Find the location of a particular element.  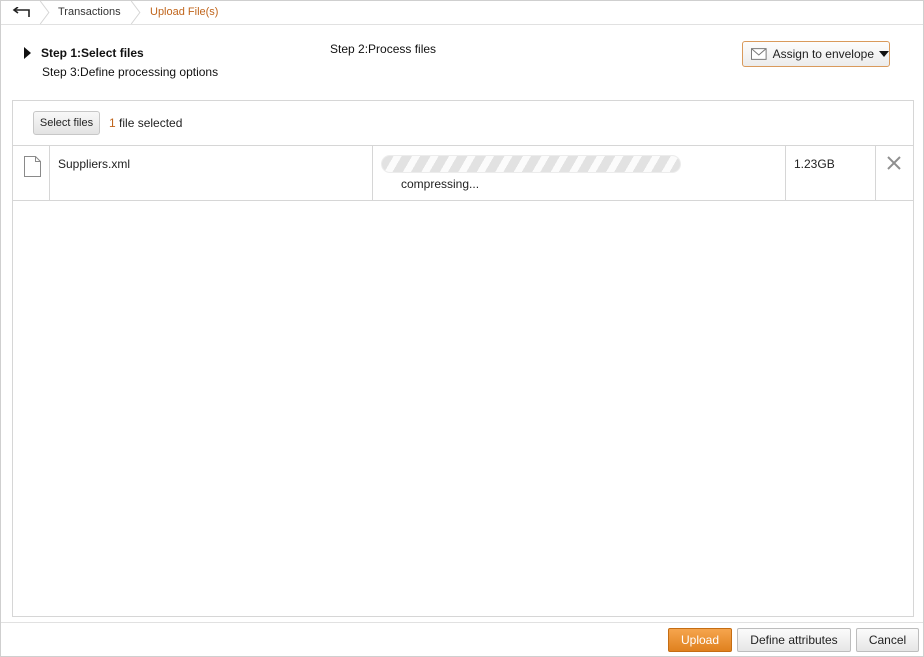

active-step-arrow-icon is located at coordinates (27, 53).